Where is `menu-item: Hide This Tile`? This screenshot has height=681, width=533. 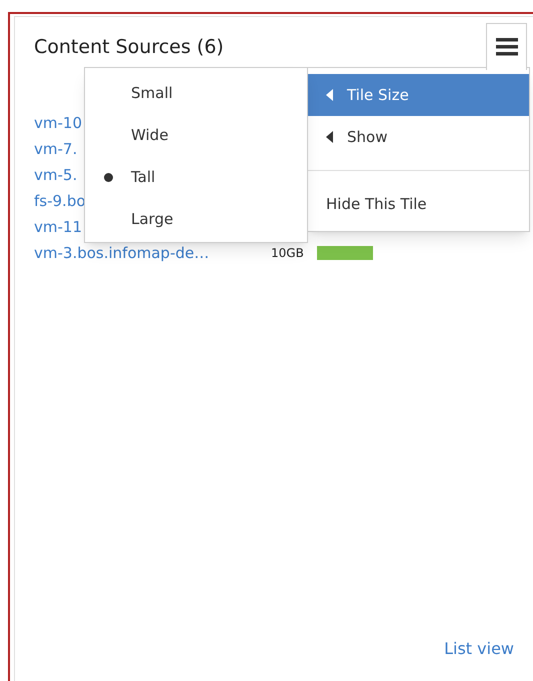 menu-item: Hide This Tile is located at coordinates (418, 204).